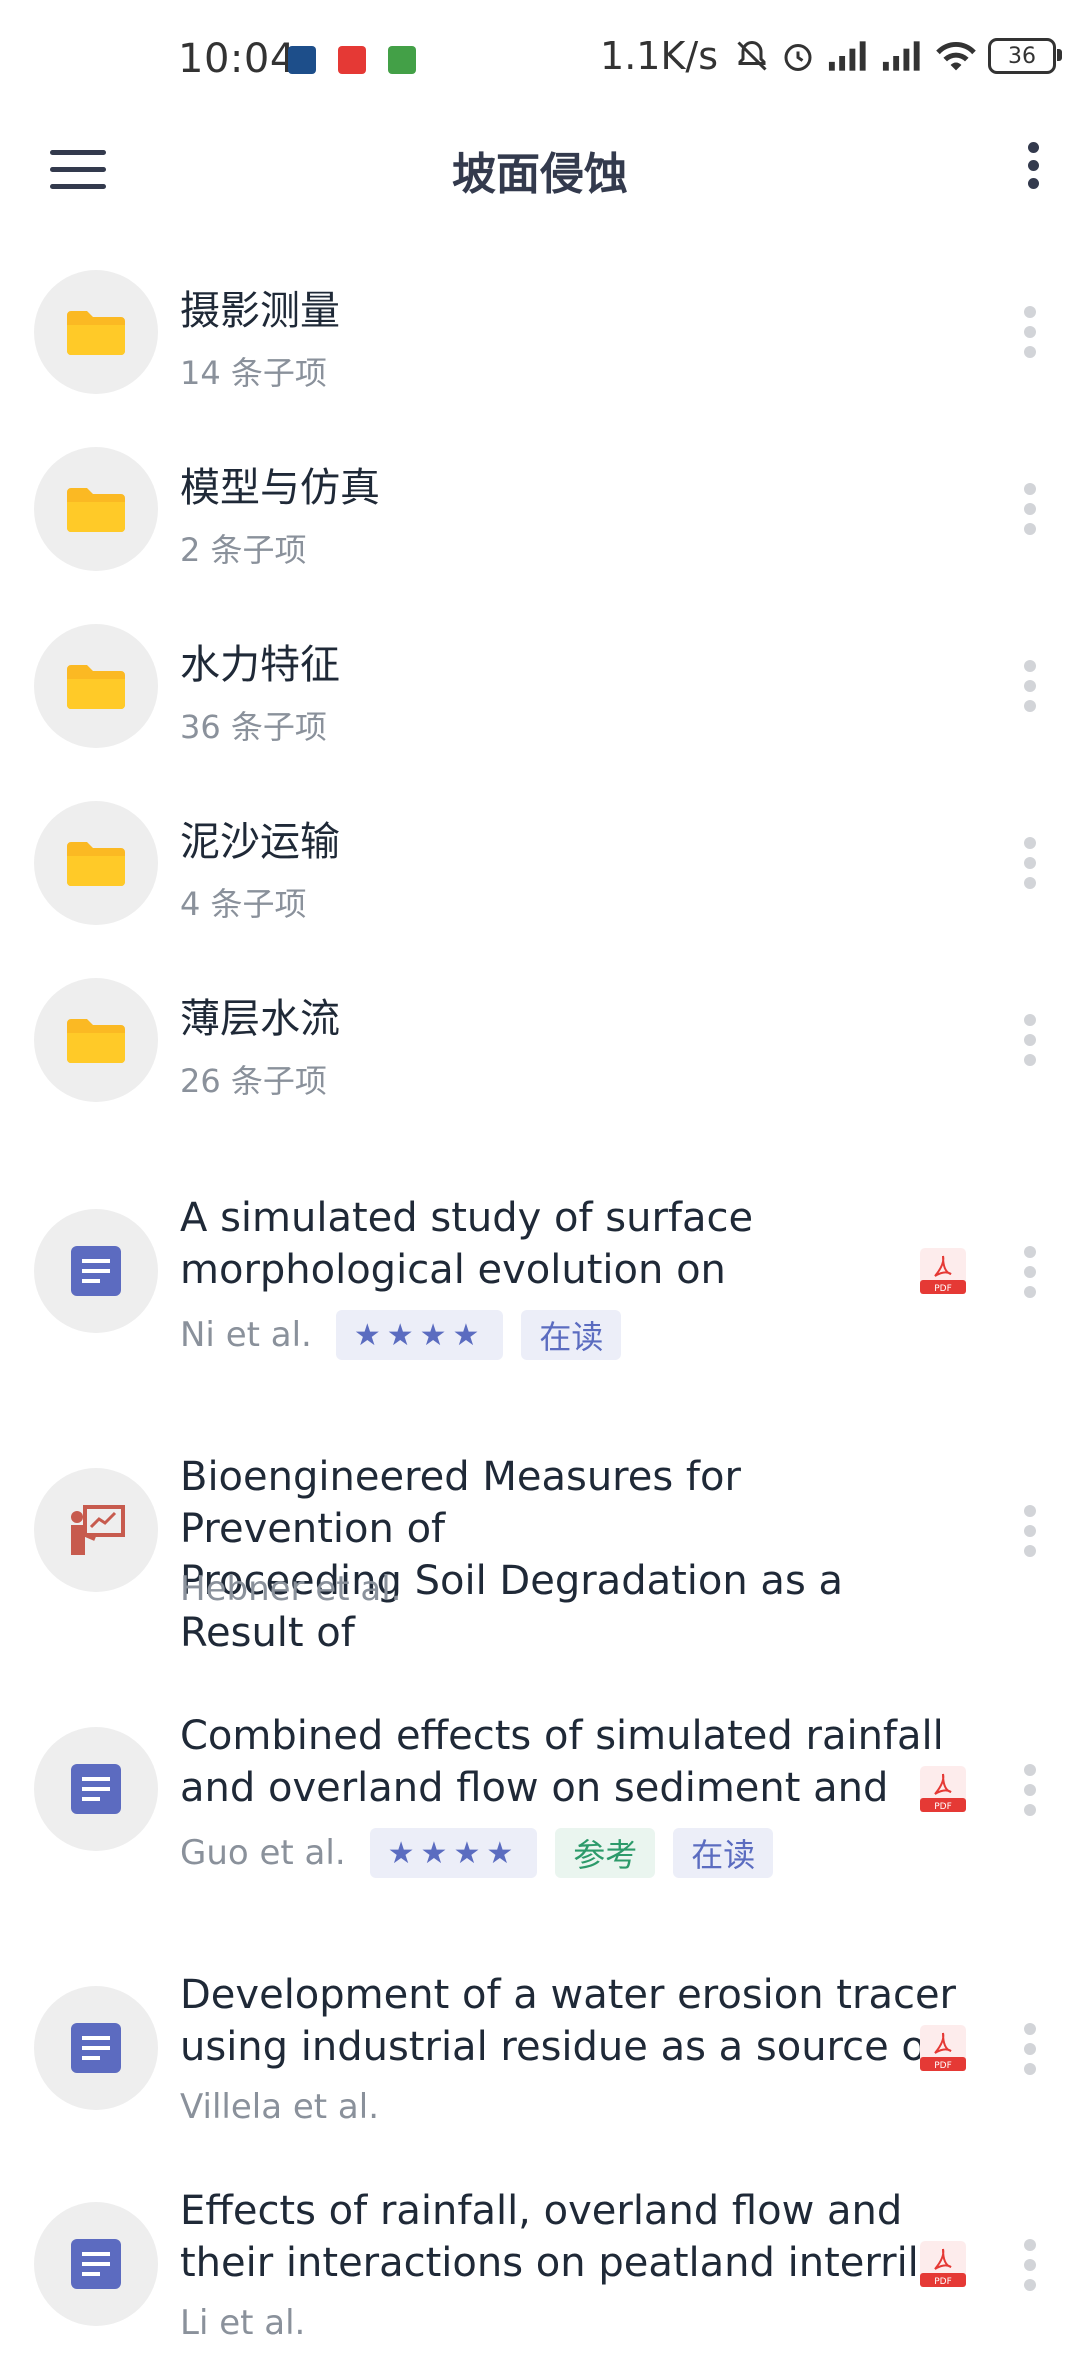 This screenshot has height=2355, width=1080. I want to click on wifi-icon, so click(956, 56).